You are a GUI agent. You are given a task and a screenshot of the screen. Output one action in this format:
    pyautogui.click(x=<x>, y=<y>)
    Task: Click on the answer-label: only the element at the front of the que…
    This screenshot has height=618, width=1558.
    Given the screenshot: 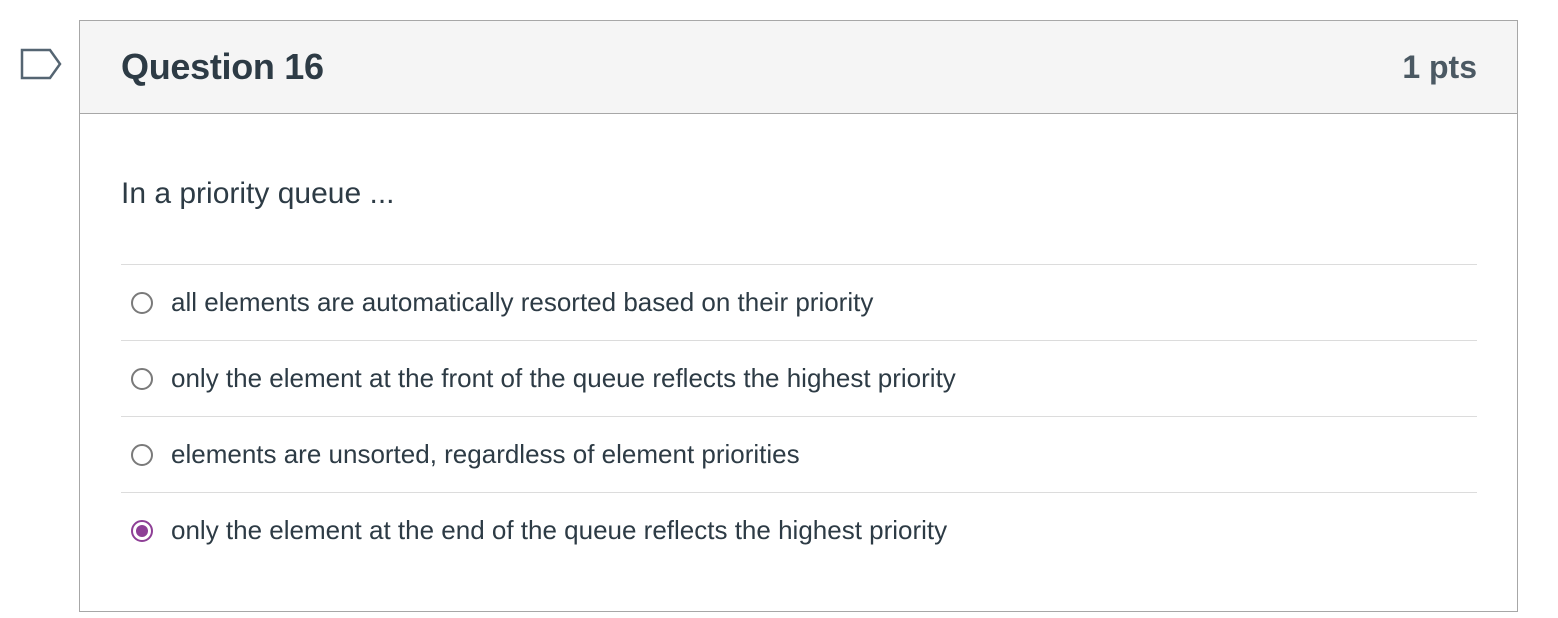 What is the action you would take?
    pyautogui.click(x=563, y=378)
    